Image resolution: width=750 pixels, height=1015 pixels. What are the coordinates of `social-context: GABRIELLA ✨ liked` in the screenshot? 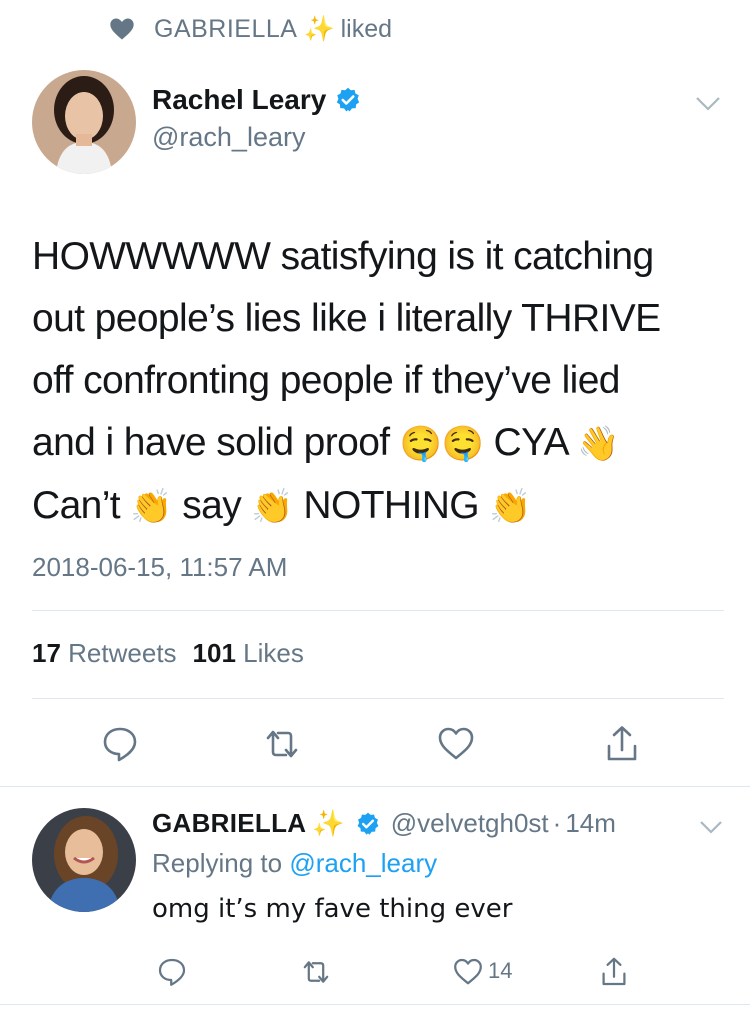 It's located at (250, 29).